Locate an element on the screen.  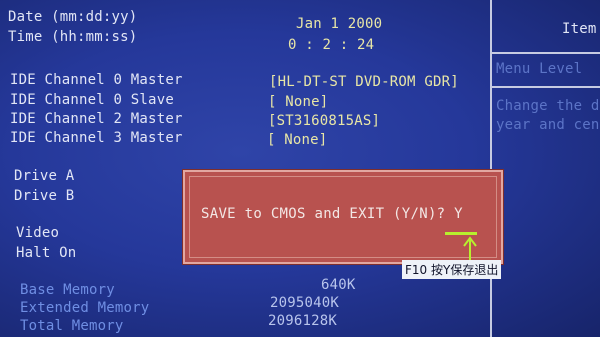
annotation-arrow-icon is located at coordinates (470, 249).